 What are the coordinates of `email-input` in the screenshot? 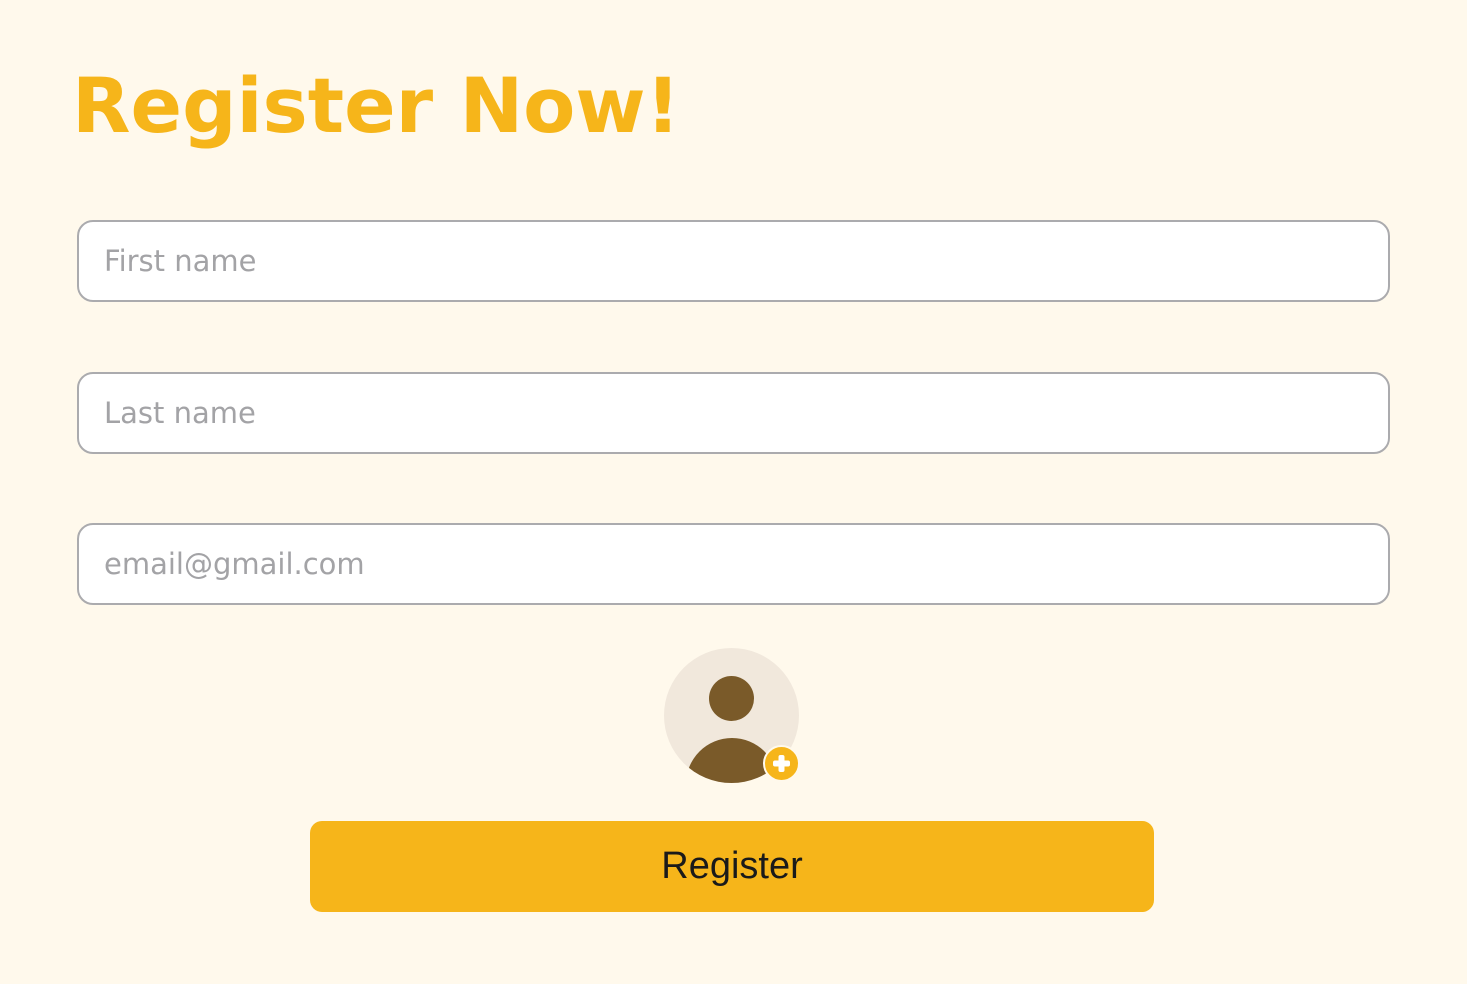 It's located at (733, 564).